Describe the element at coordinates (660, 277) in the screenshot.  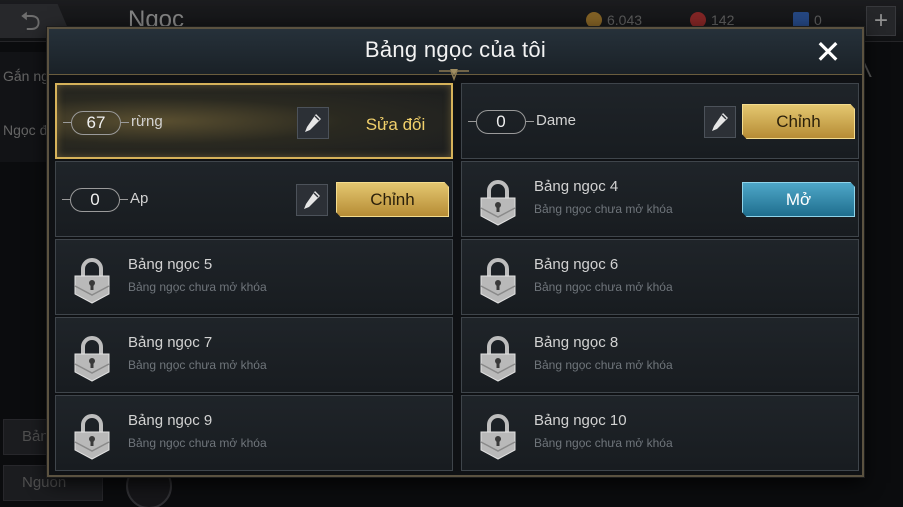
I see `rune-page-card: Bảng ngọc 6 Bảng ngọc chưa mở khóa` at that location.